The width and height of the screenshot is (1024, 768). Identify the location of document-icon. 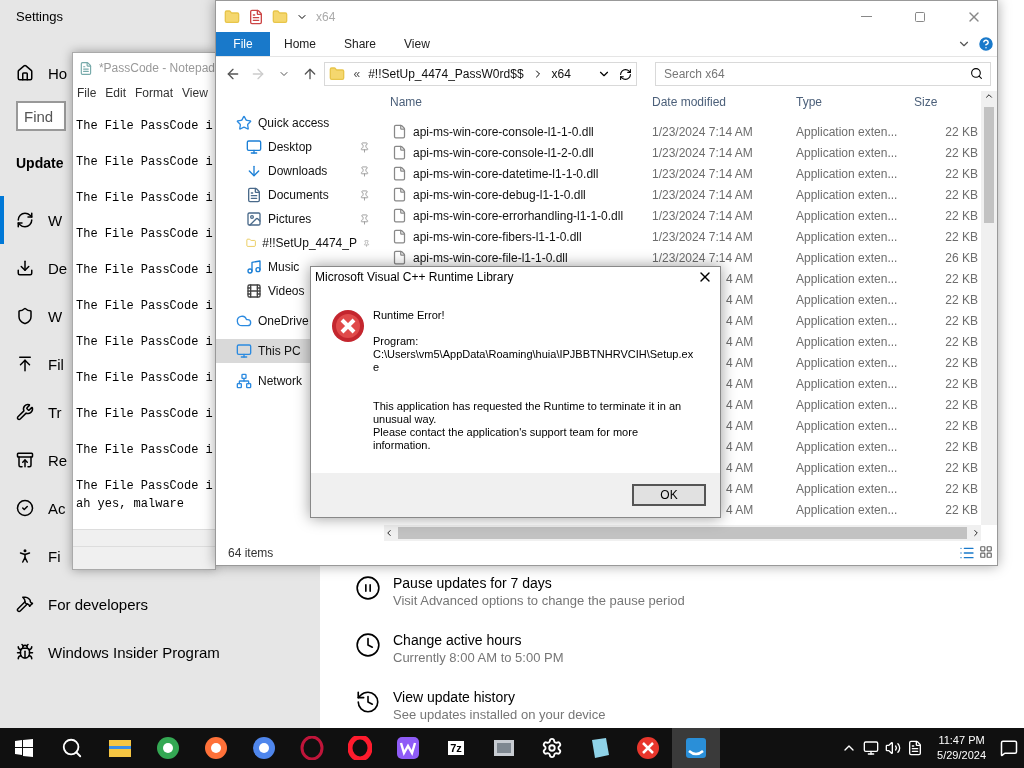
(915, 748).